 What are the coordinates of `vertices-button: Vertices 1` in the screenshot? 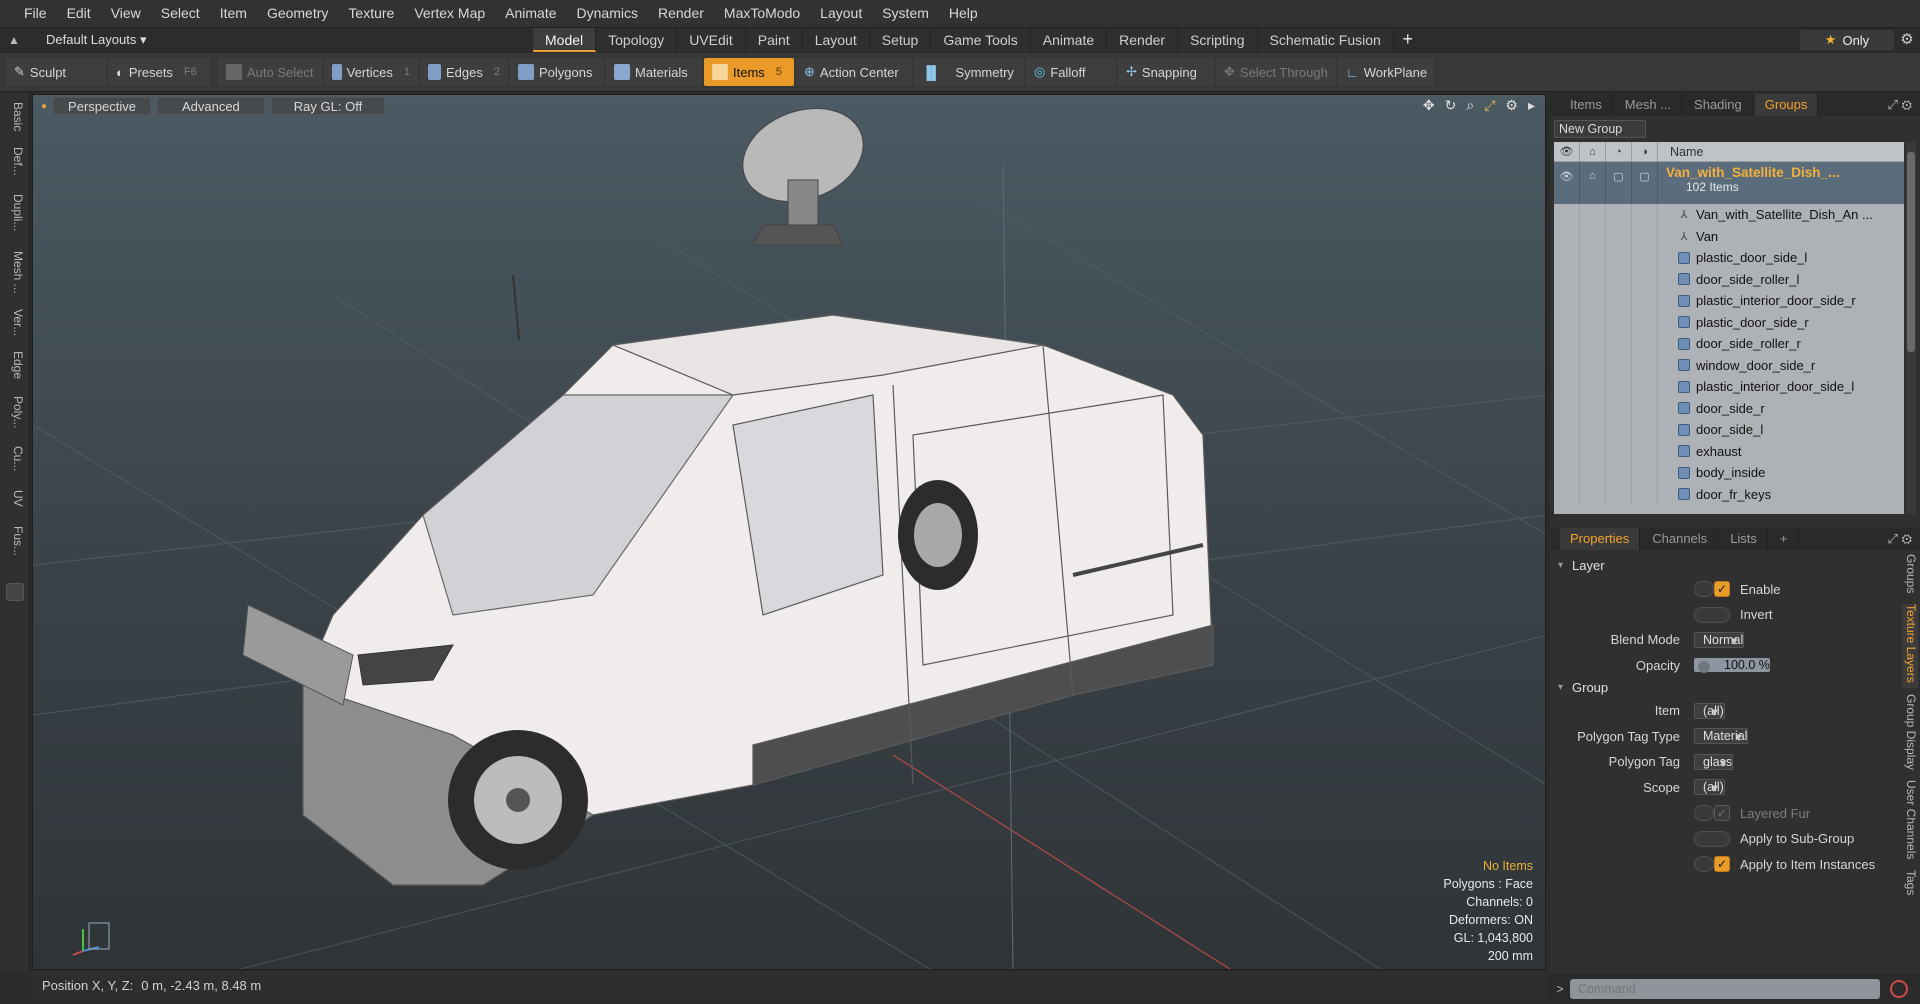 It's located at (371, 72).